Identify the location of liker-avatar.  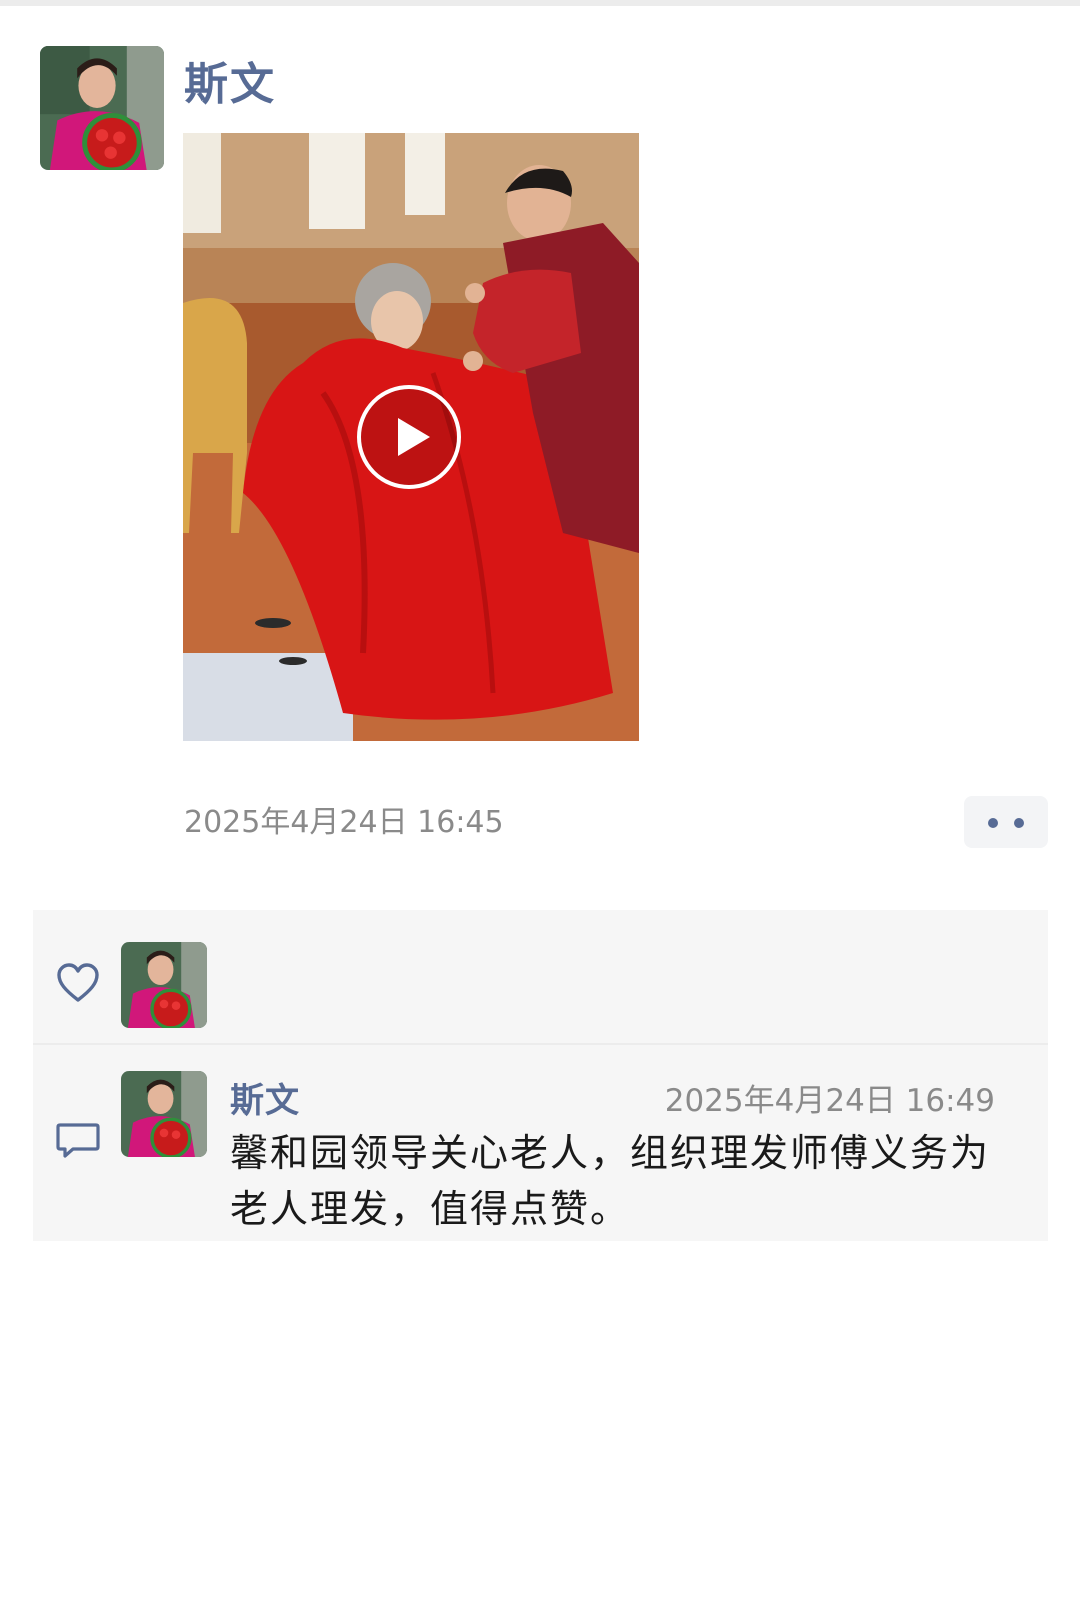
(164, 985).